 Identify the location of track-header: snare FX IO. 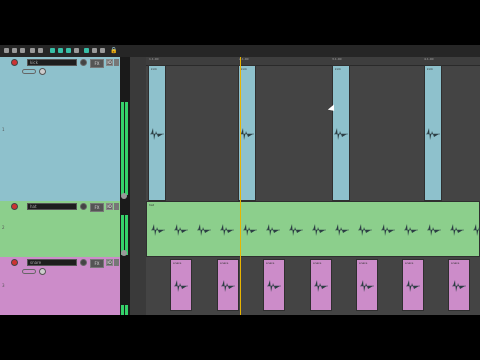
(64, 266).